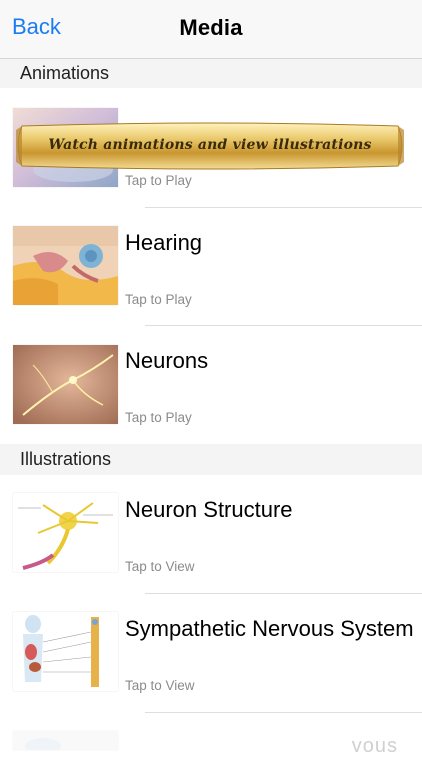 This screenshot has height=758, width=422. What do you see at coordinates (209, 509) in the screenshot?
I see `row-title: Neuron Structure` at bounding box center [209, 509].